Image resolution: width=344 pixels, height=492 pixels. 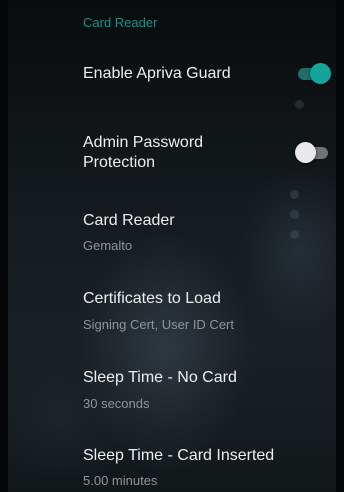 I want to click on setting-sleep-time-card-inserted: Sleep Time - Card Inserted 5.00 minutes, so click(x=172, y=464).